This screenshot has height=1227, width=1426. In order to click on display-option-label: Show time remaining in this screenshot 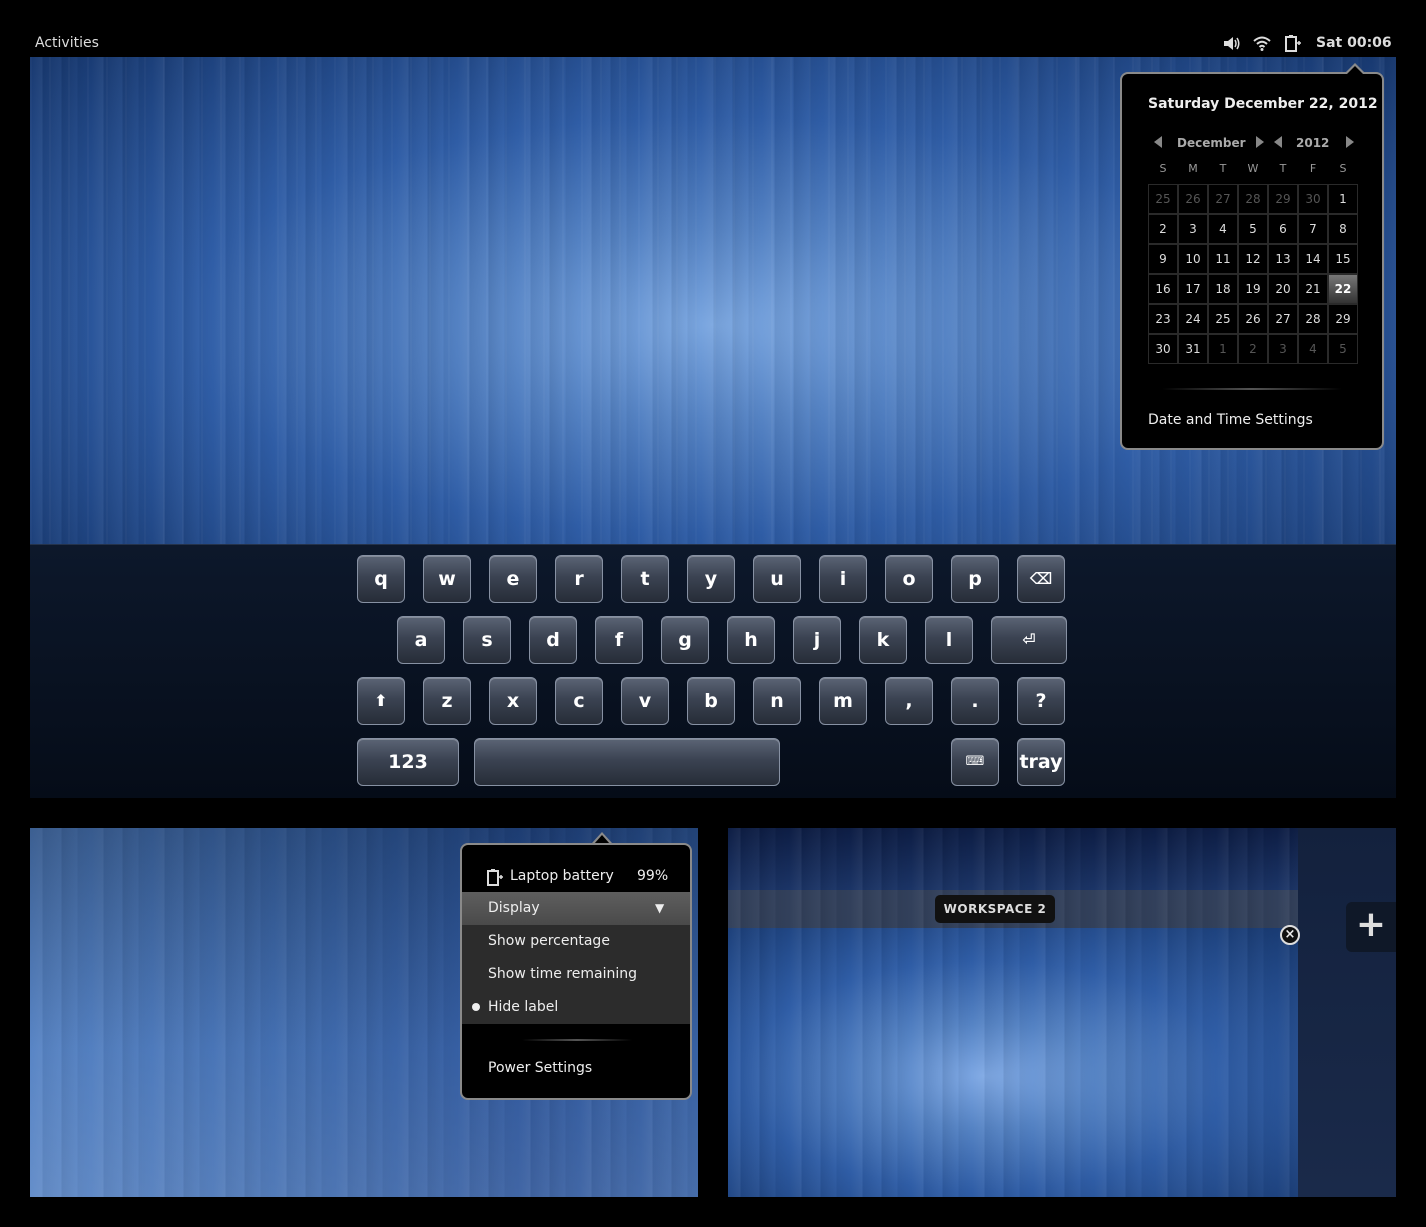, I will do `click(562, 974)`.